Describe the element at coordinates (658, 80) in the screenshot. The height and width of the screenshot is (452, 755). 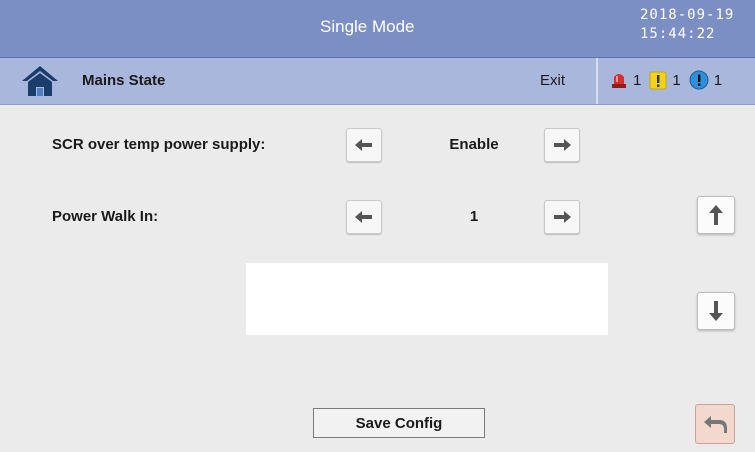
I see `yellow-warning-icon` at that location.